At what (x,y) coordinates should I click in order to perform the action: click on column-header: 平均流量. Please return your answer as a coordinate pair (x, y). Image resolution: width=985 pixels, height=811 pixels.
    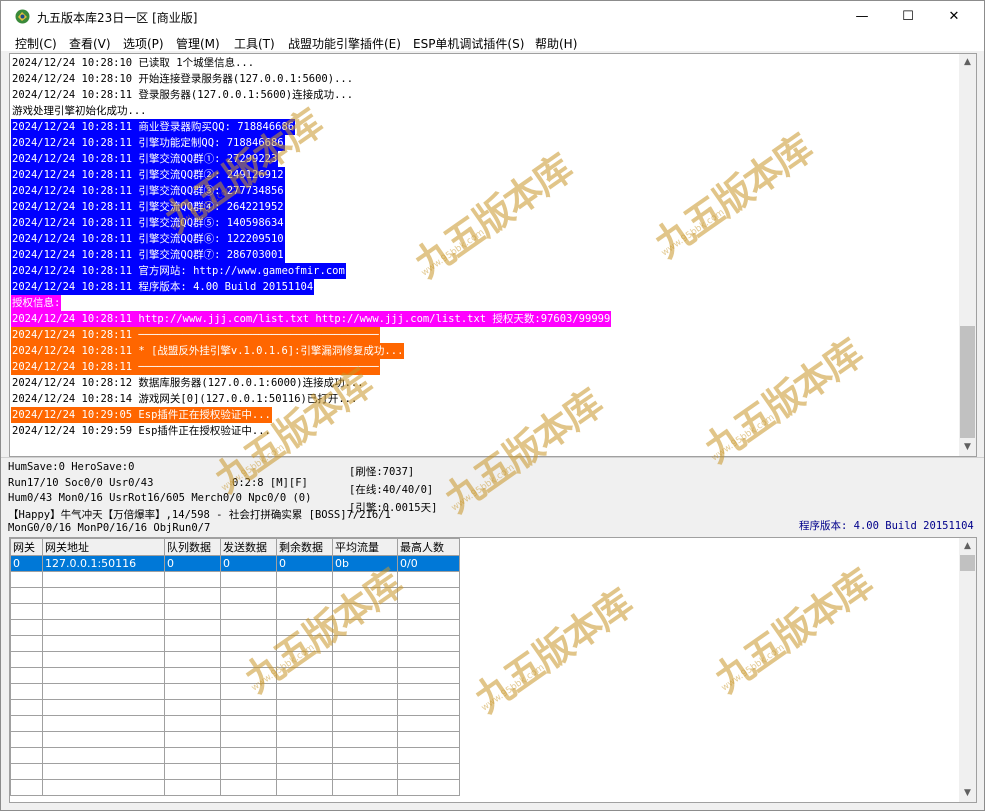
    Looking at the image, I should click on (365, 547).